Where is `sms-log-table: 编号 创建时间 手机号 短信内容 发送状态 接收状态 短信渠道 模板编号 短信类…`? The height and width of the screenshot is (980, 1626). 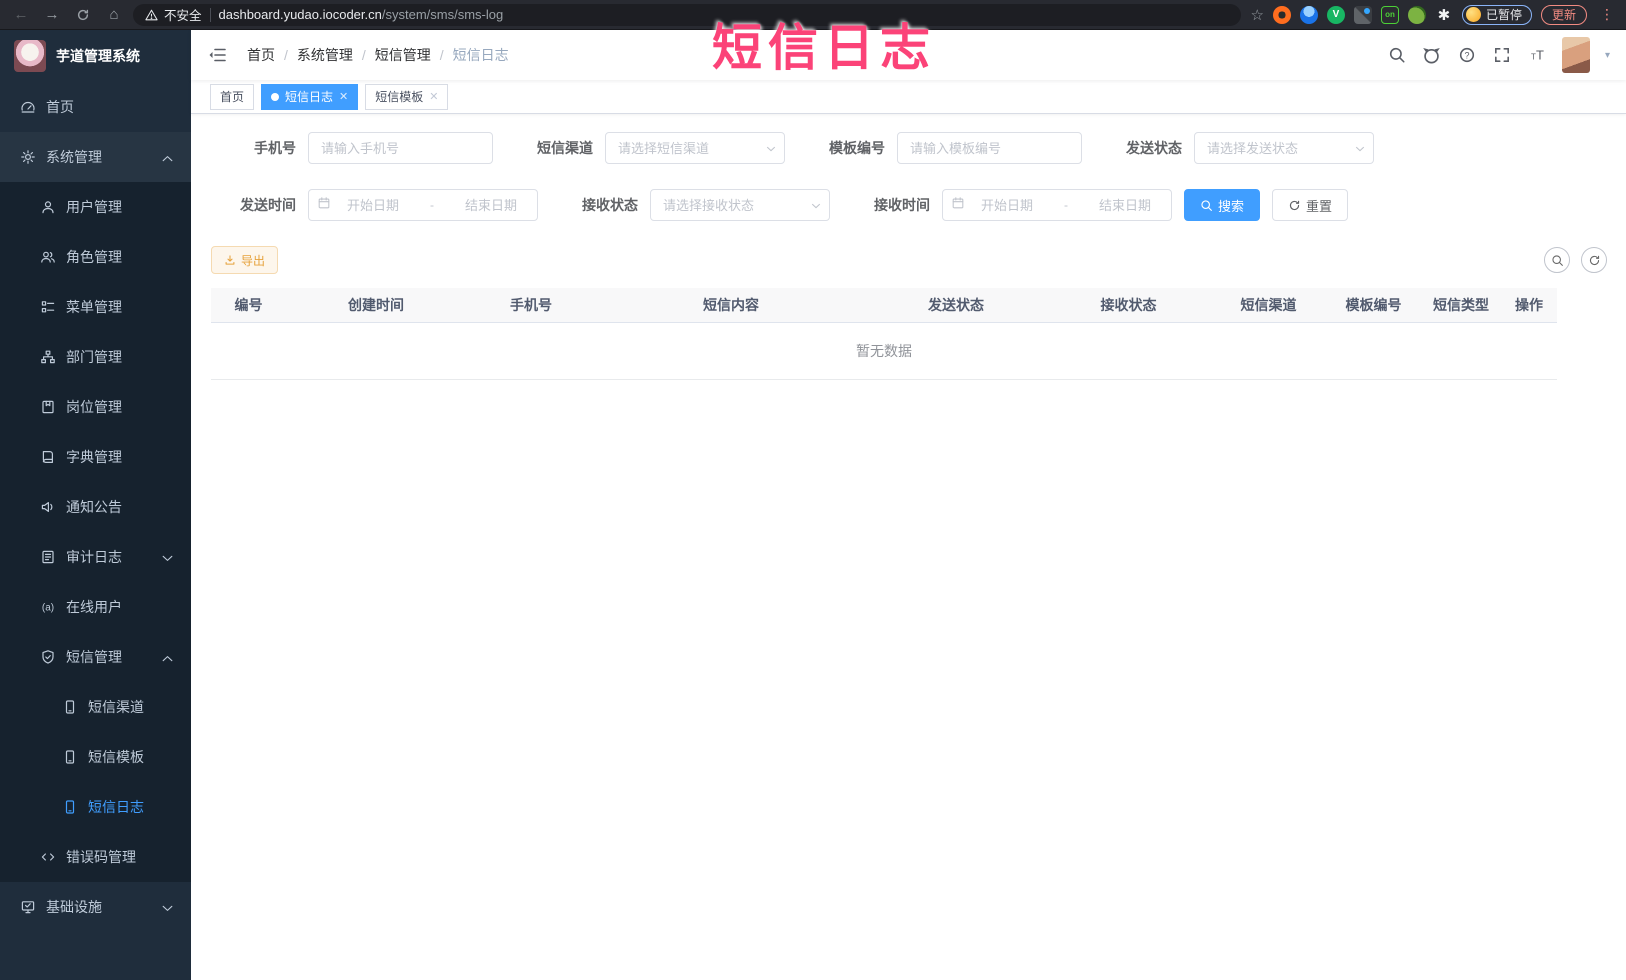 sms-log-table: 编号 创建时间 手机号 短信内容 发送状态 接收状态 短信渠道 模板编号 短信类… is located at coordinates (884, 334).